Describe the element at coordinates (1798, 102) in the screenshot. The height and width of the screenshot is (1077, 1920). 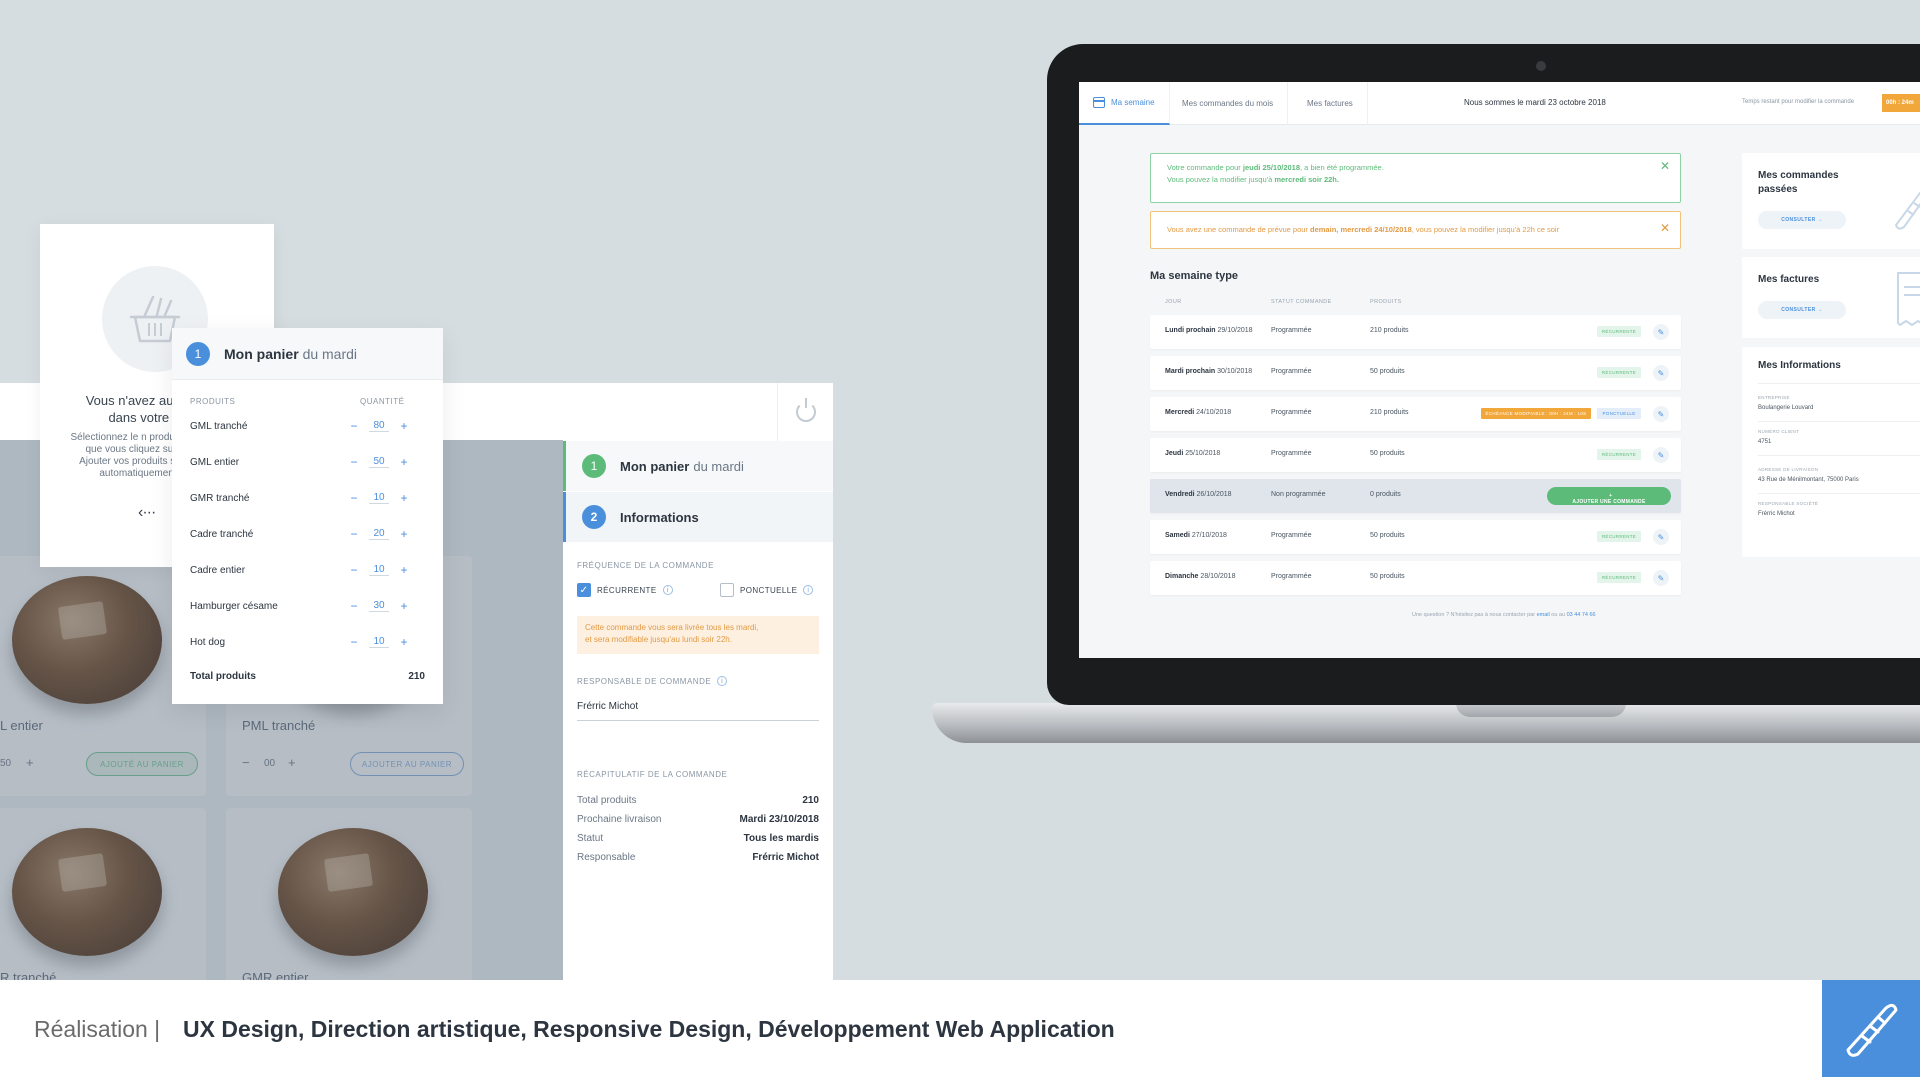
I see `time-remaining-label: Temps restant pour modifier la commande` at that location.